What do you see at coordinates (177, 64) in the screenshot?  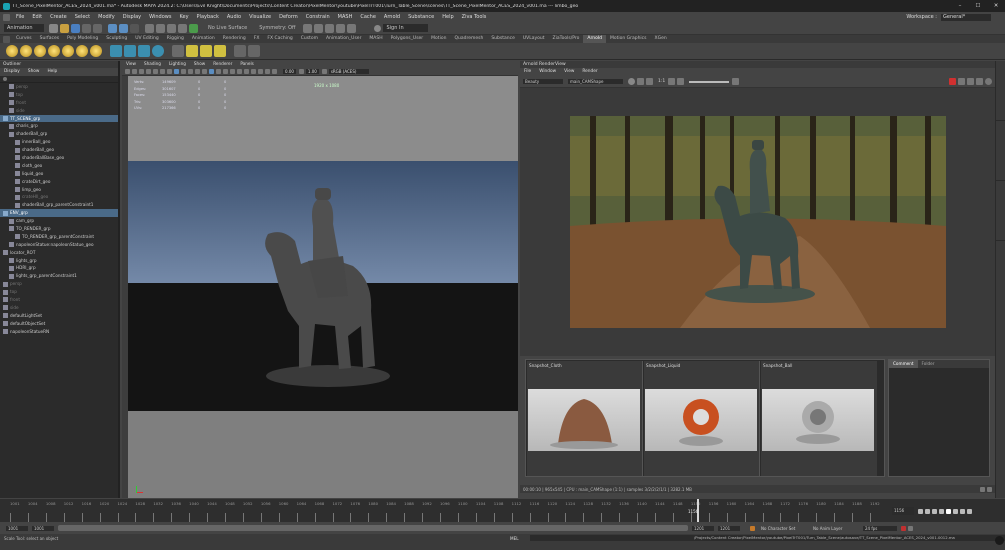 I see `viewport-menu-lighting: Lighting` at bounding box center [177, 64].